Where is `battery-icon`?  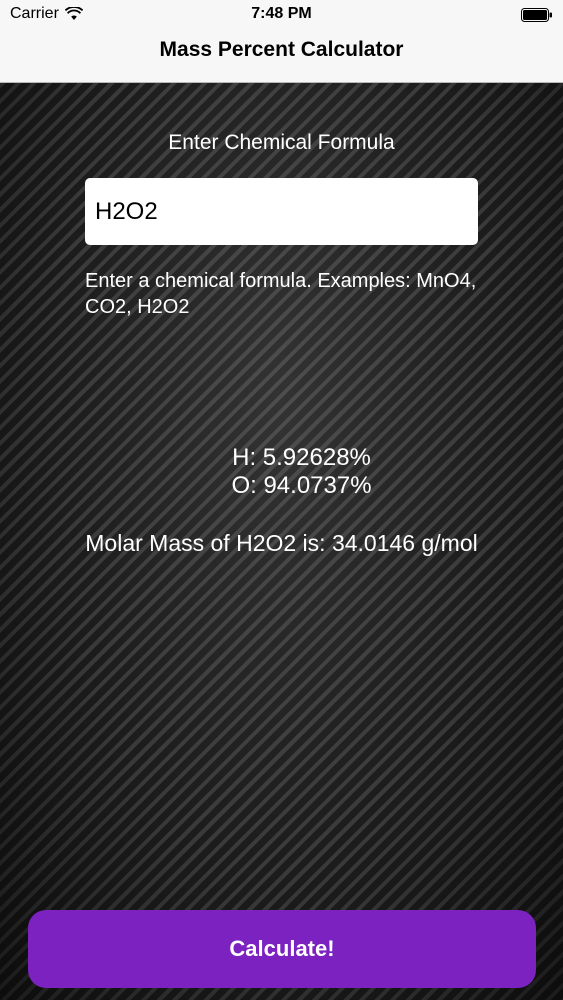 battery-icon is located at coordinates (537, 15).